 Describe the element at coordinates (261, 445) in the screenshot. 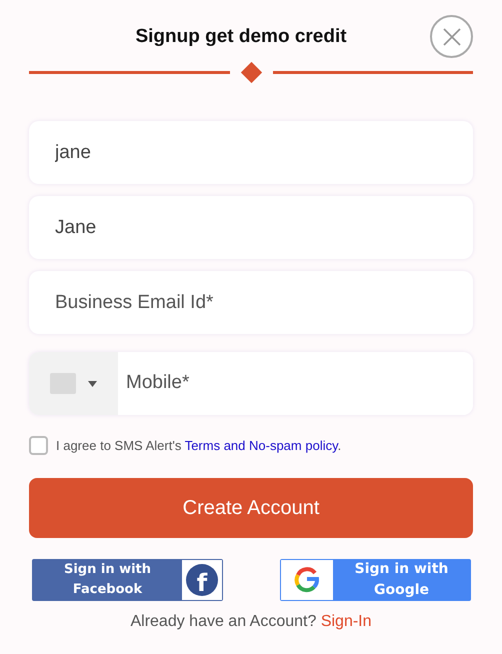

I see `terms-link: Terms and No-spam policy` at that location.